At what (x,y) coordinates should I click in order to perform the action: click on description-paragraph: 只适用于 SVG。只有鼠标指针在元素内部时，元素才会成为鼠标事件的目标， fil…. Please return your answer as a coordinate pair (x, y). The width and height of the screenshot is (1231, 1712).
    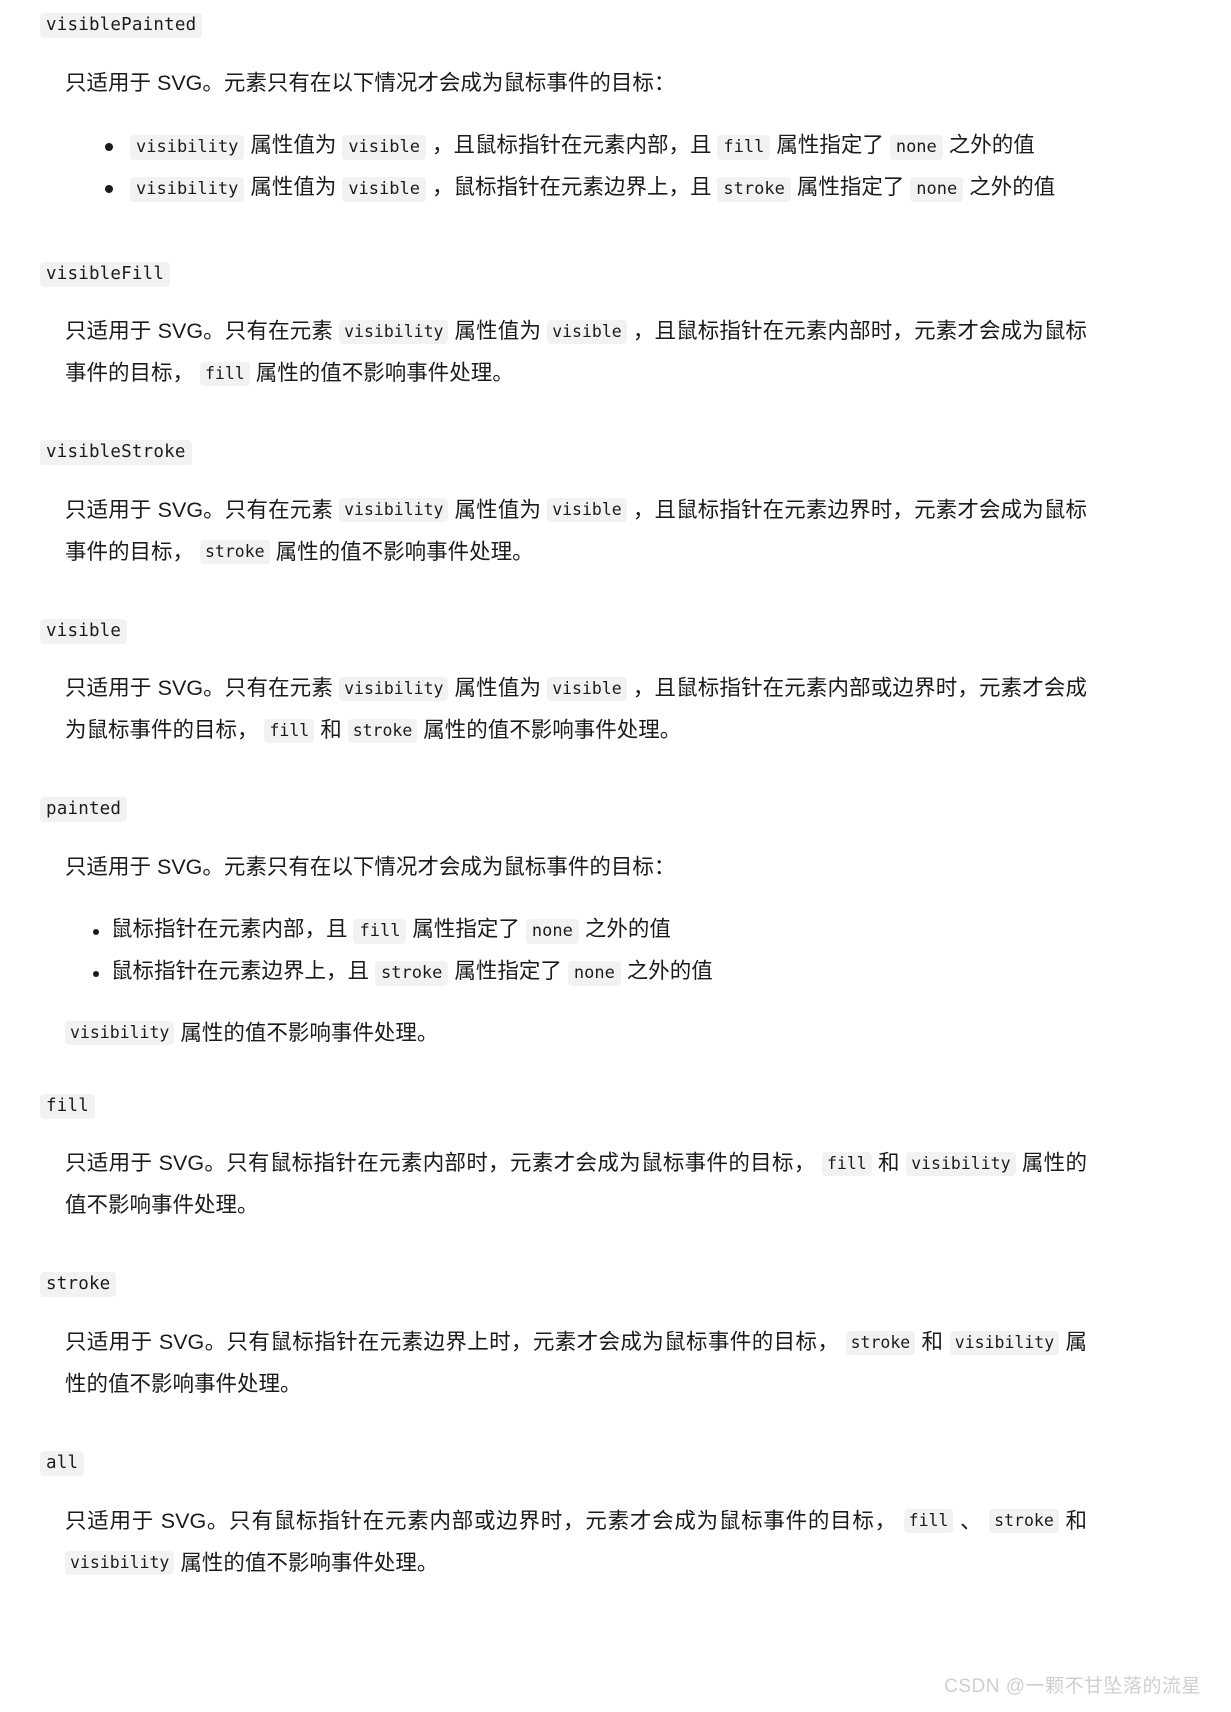
    Looking at the image, I should click on (576, 1184).